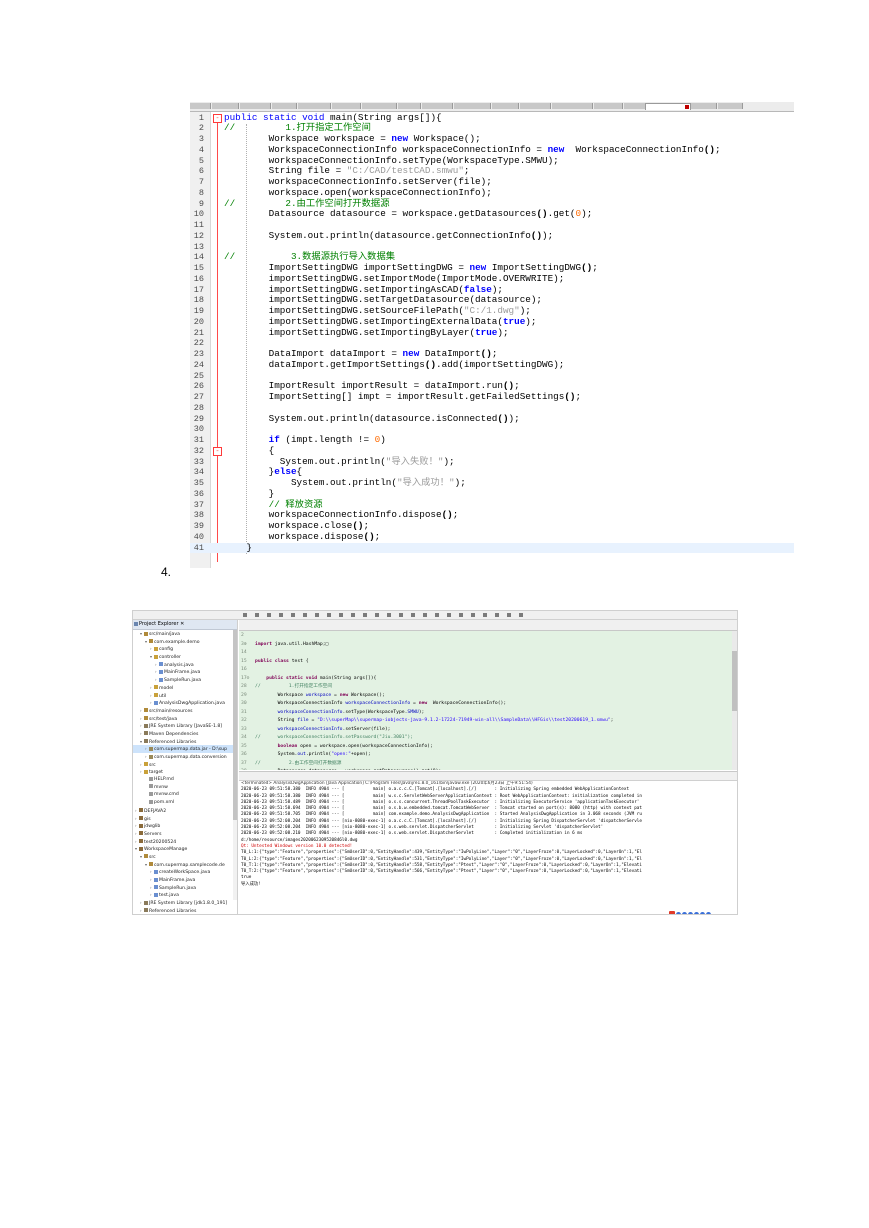 Image resolution: width=869 pixels, height=1228 pixels. Describe the element at coordinates (684, 913) in the screenshot. I see `ime-emoji-icon` at that location.